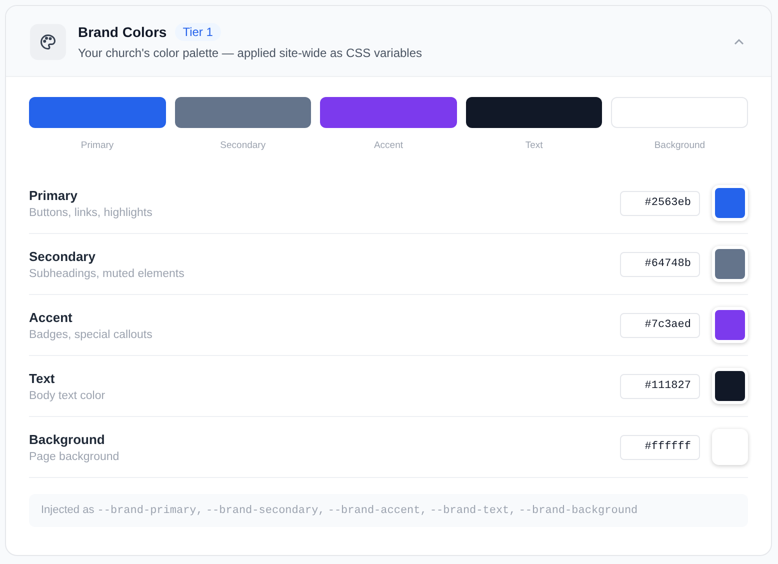  Describe the element at coordinates (53, 195) in the screenshot. I see `color-name: Primary` at that location.